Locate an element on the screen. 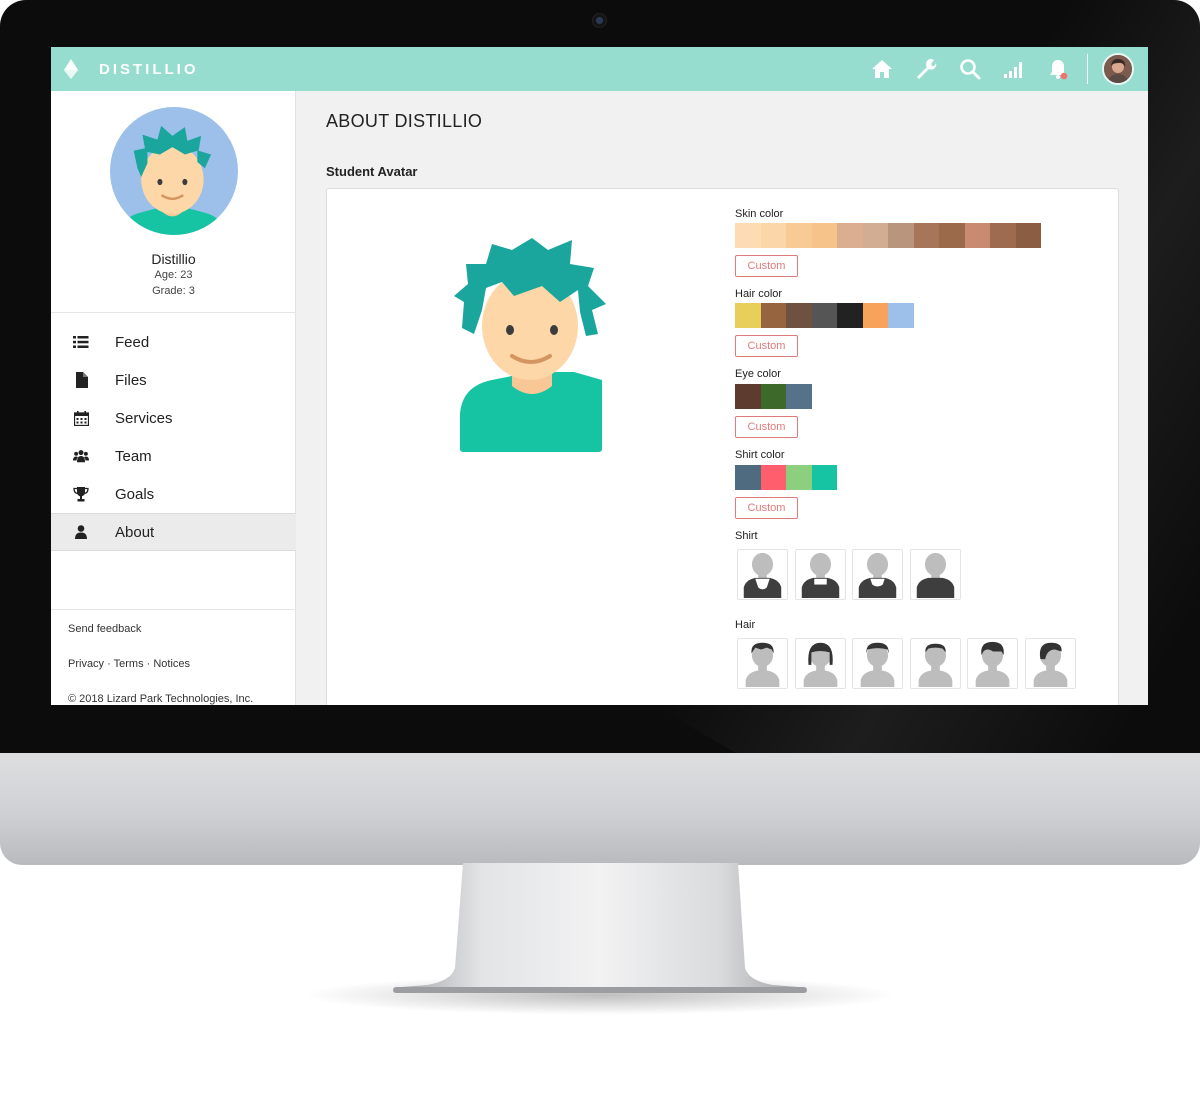  shirt-style-label: Shirt is located at coordinates (746, 536).